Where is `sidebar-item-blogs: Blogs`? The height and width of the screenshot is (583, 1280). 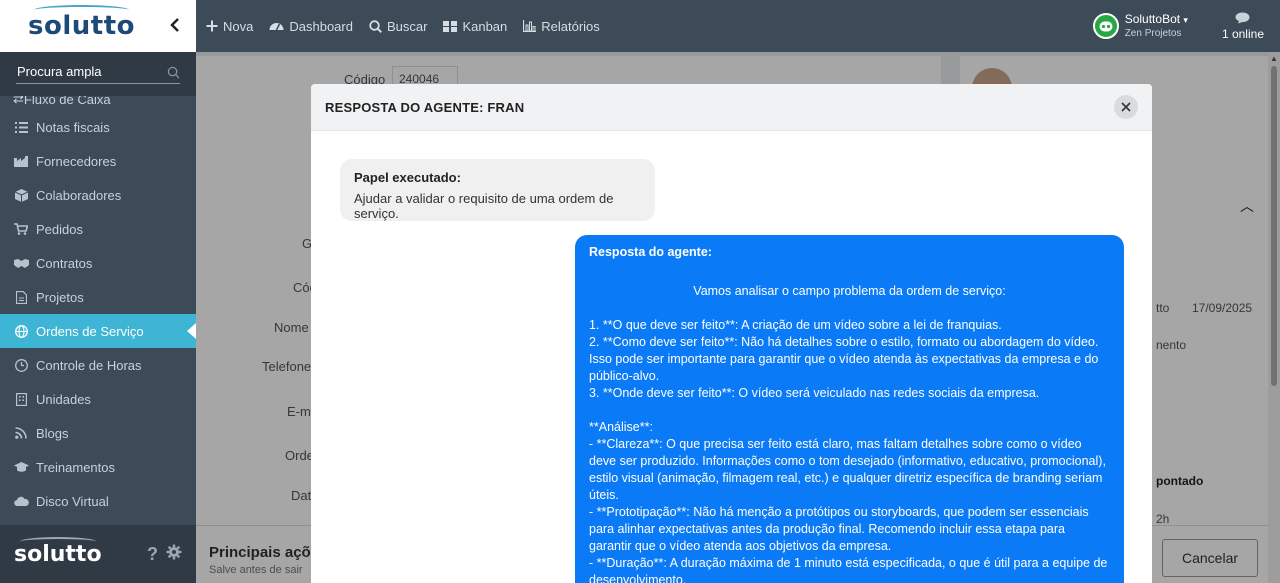 sidebar-item-blogs: Blogs is located at coordinates (98, 433).